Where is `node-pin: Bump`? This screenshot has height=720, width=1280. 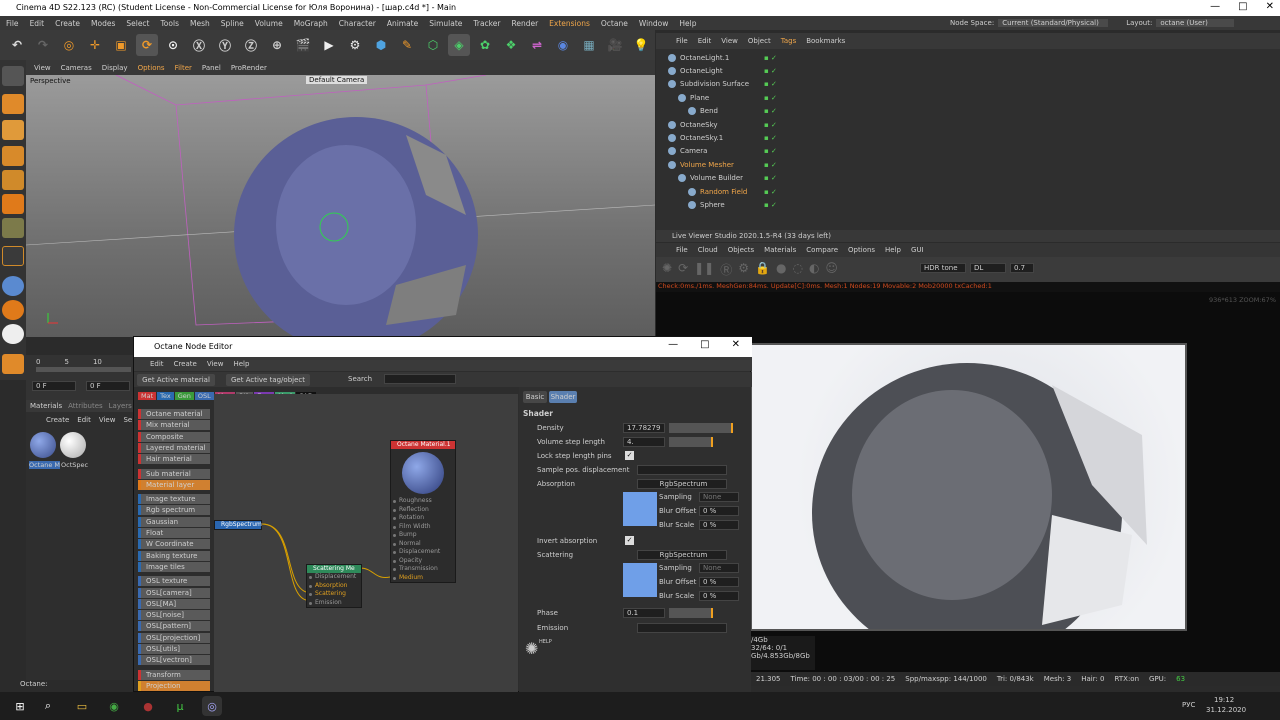 node-pin: Bump is located at coordinates (423, 535).